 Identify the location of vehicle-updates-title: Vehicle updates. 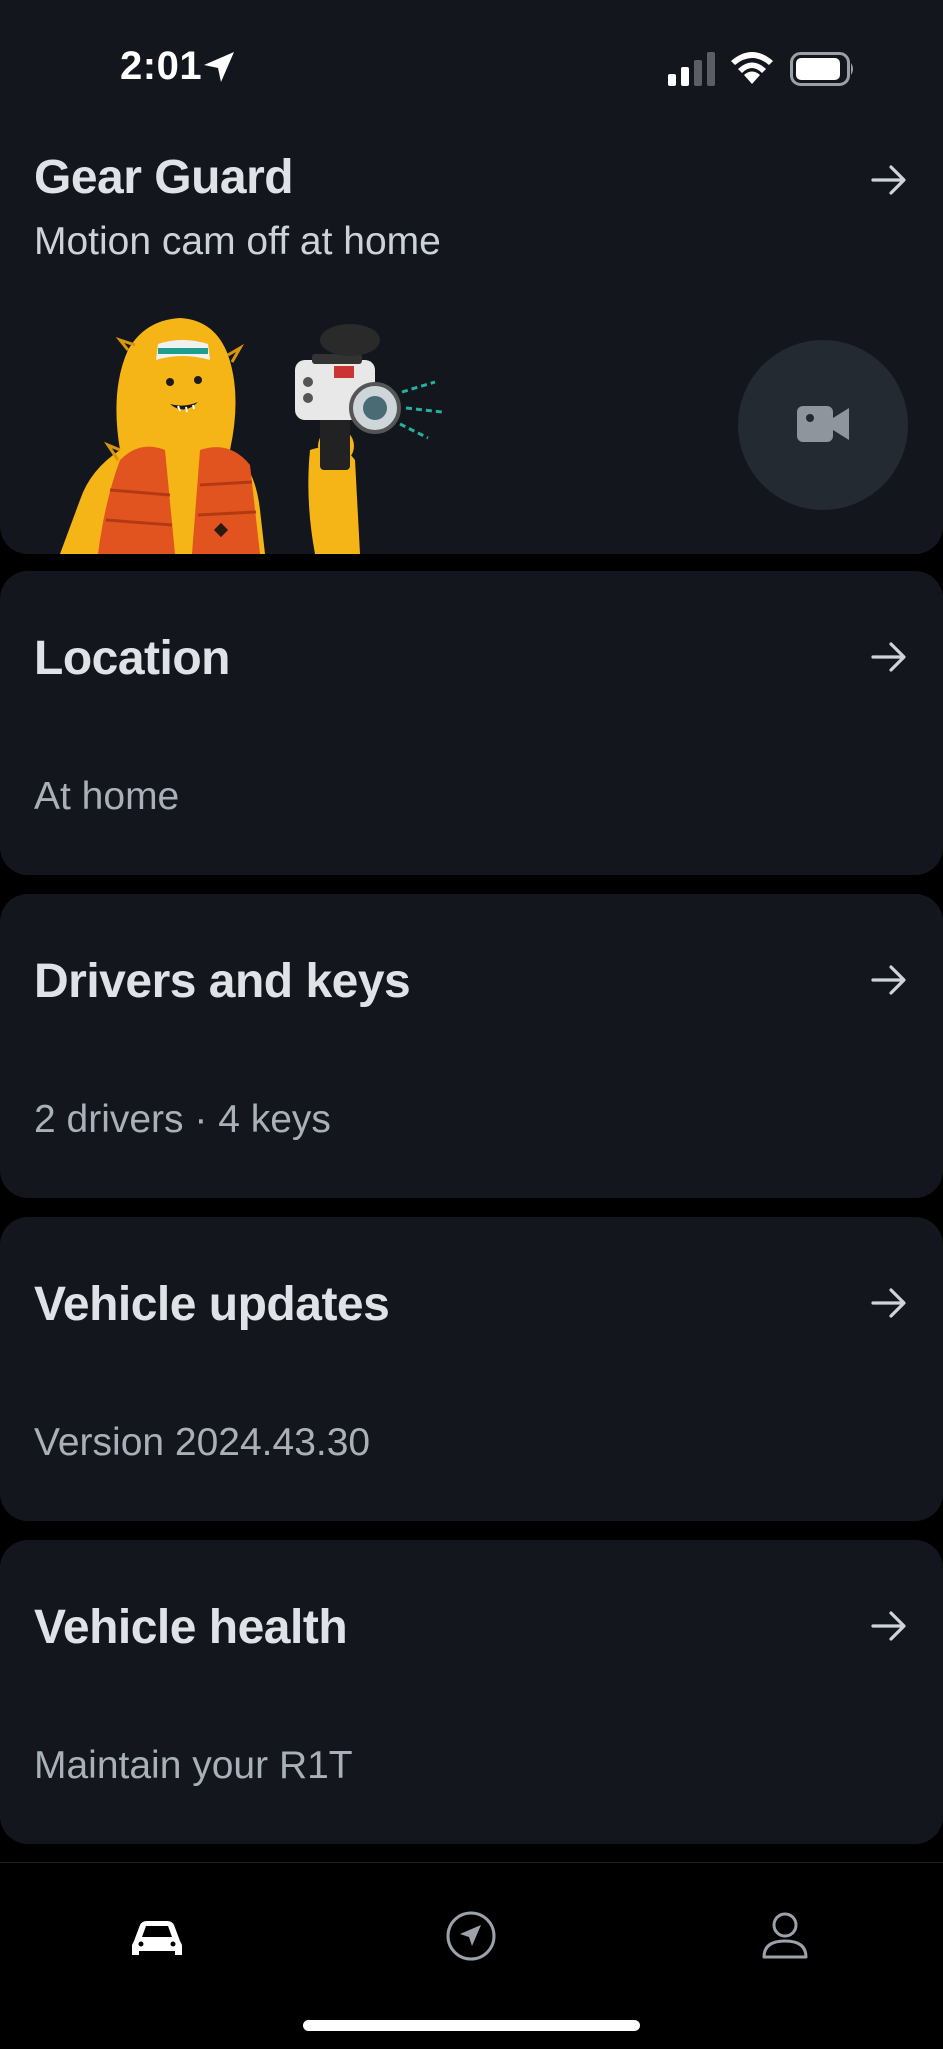
(212, 1304).